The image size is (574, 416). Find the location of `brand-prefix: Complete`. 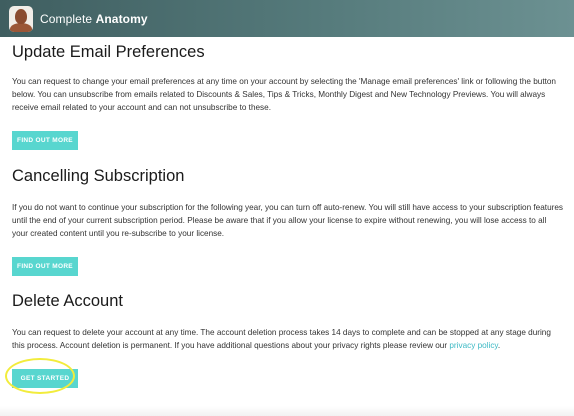

brand-prefix: Complete is located at coordinates (66, 18).